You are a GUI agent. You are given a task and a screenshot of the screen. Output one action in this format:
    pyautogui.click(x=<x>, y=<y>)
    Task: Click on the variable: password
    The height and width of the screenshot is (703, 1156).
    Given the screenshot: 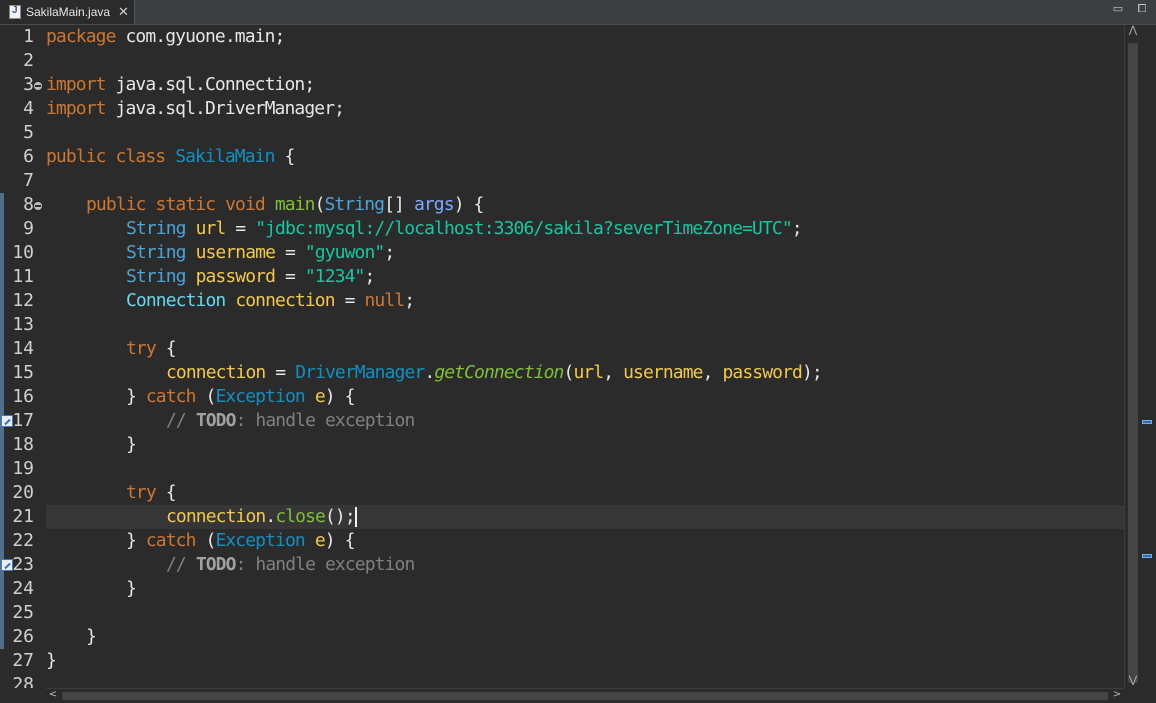 What is the action you would take?
    pyautogui.click(x=235, y=276)
    